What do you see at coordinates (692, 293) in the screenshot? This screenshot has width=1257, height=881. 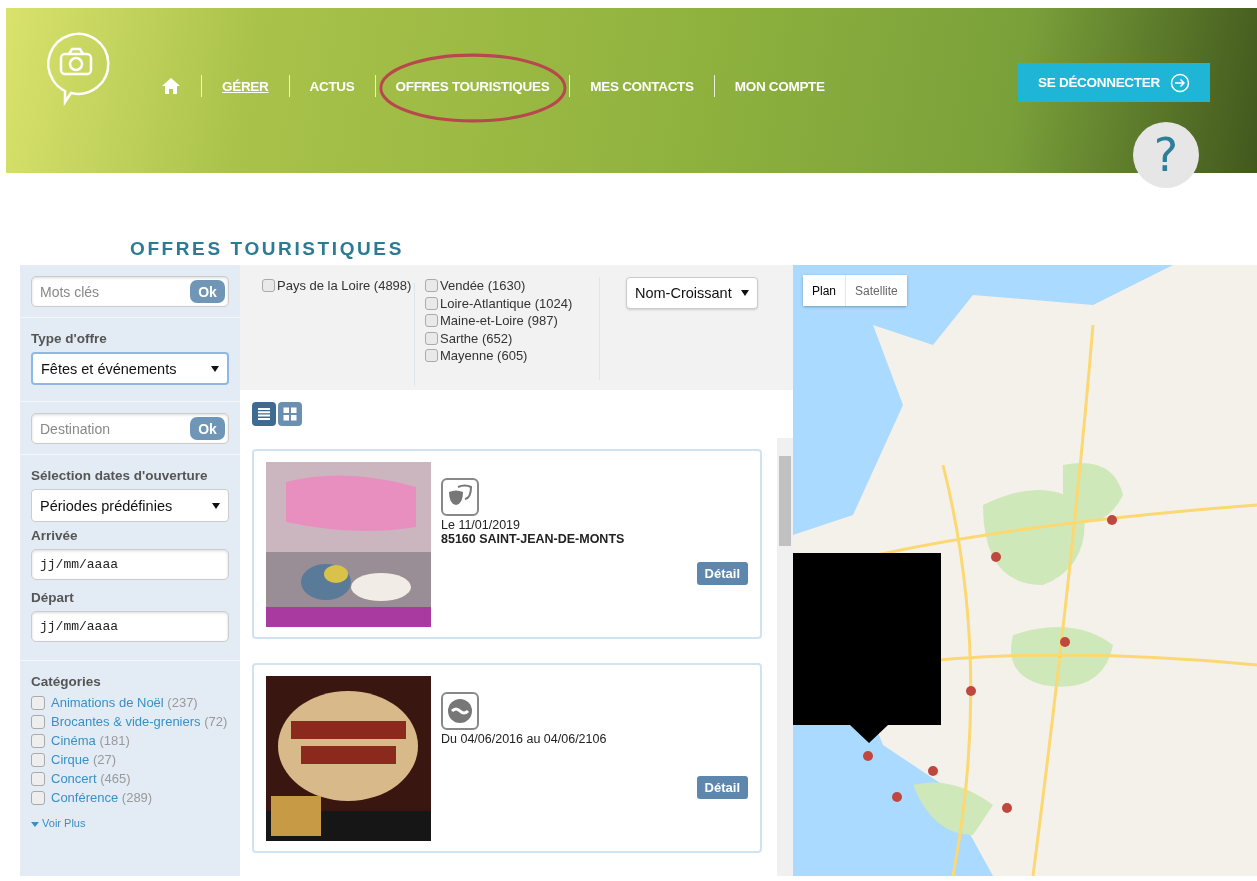 I see `sort-select: Nom-Croissant` at bounding box center [692, 293].